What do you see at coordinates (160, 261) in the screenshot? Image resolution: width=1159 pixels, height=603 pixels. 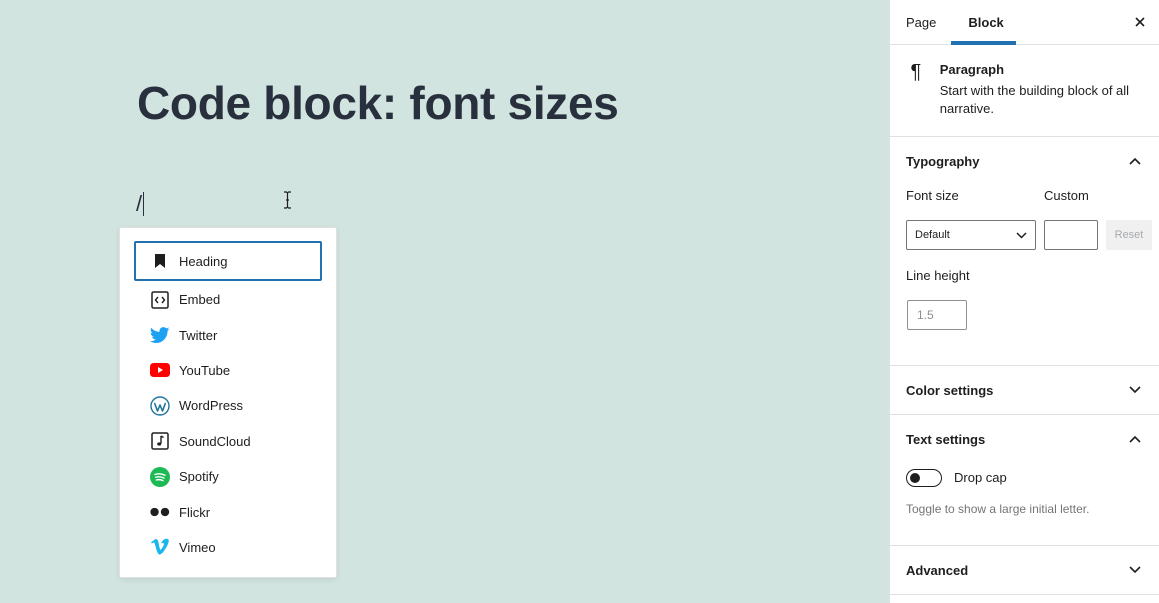 I see `bookmark-icon` at bounding box center [160, 261].